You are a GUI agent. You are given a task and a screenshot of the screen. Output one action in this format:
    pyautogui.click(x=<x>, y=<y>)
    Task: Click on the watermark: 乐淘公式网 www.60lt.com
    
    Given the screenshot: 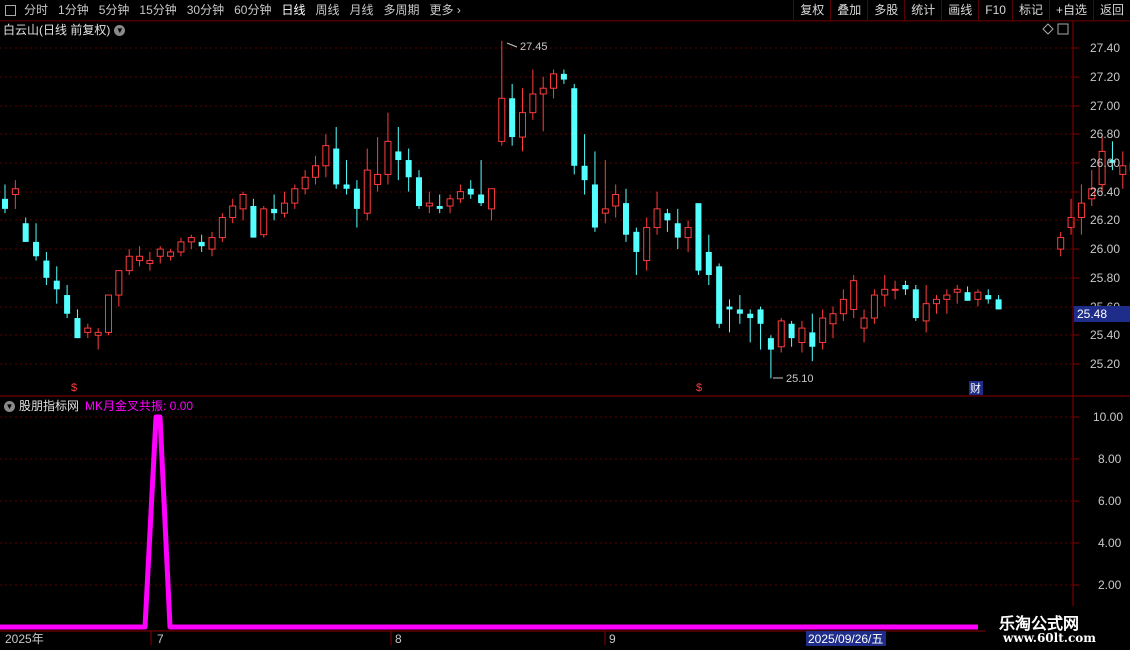 What is the action you would take?
    pyautogui.click(x=1057, y=628)
    